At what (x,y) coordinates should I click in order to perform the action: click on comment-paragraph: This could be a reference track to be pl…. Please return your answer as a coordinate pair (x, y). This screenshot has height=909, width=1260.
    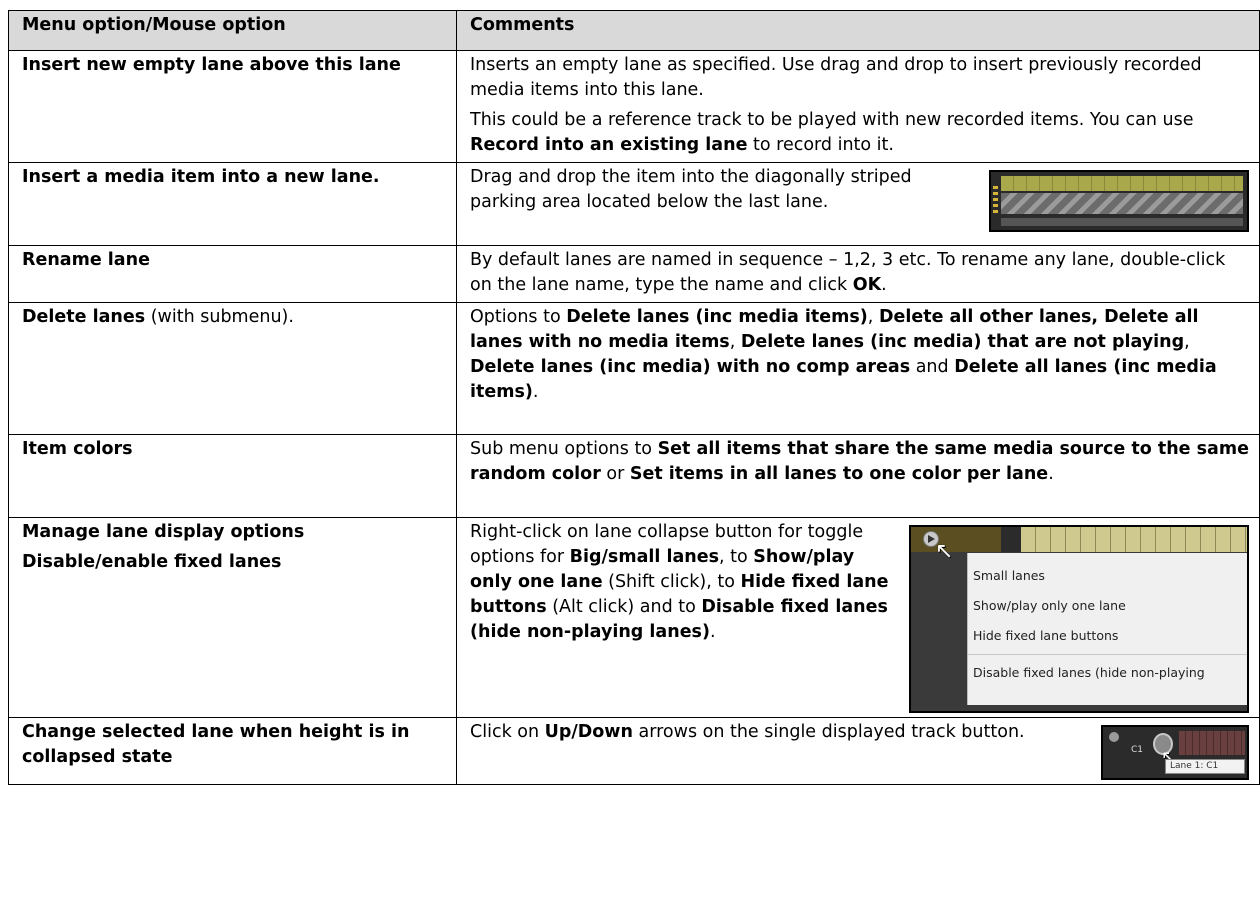
    Looking at the image, I should click on (832, 132).